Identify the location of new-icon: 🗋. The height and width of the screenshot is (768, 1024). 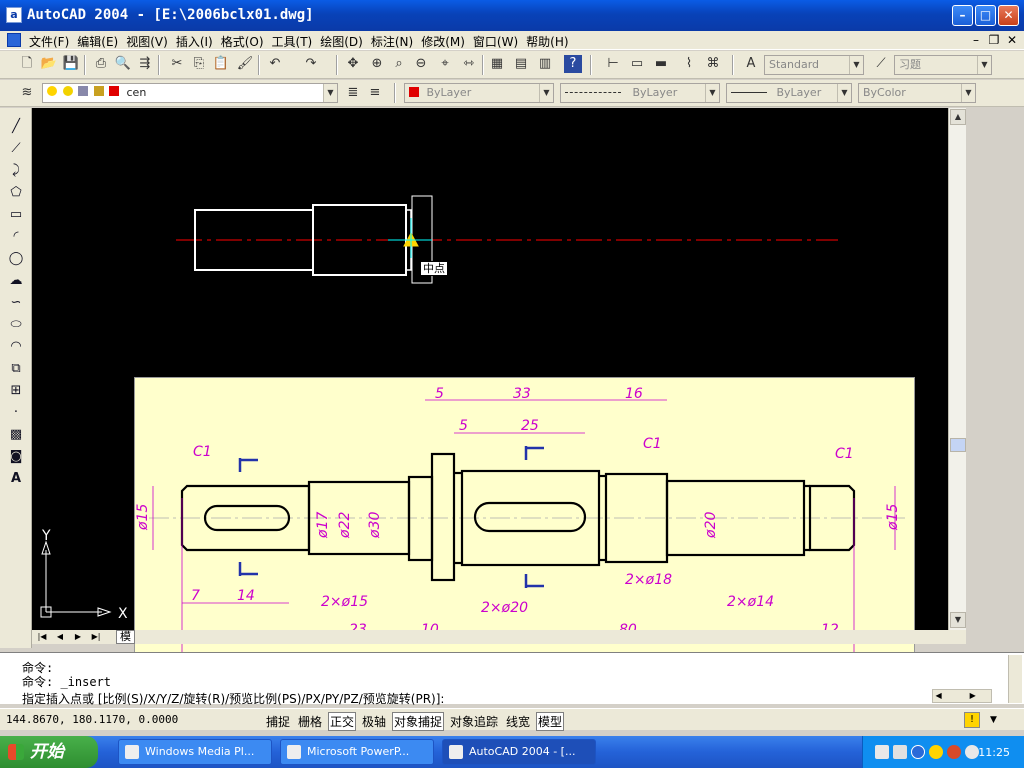
(27, 64).